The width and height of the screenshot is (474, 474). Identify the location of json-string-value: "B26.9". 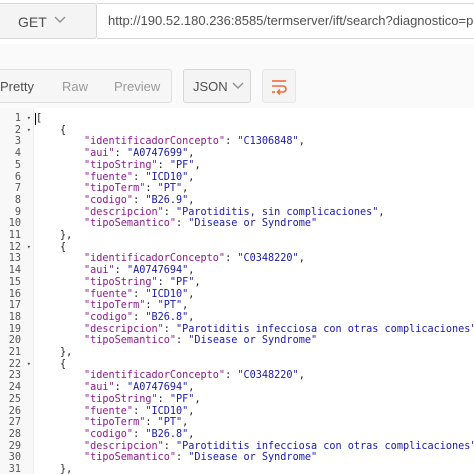
(167, 200).